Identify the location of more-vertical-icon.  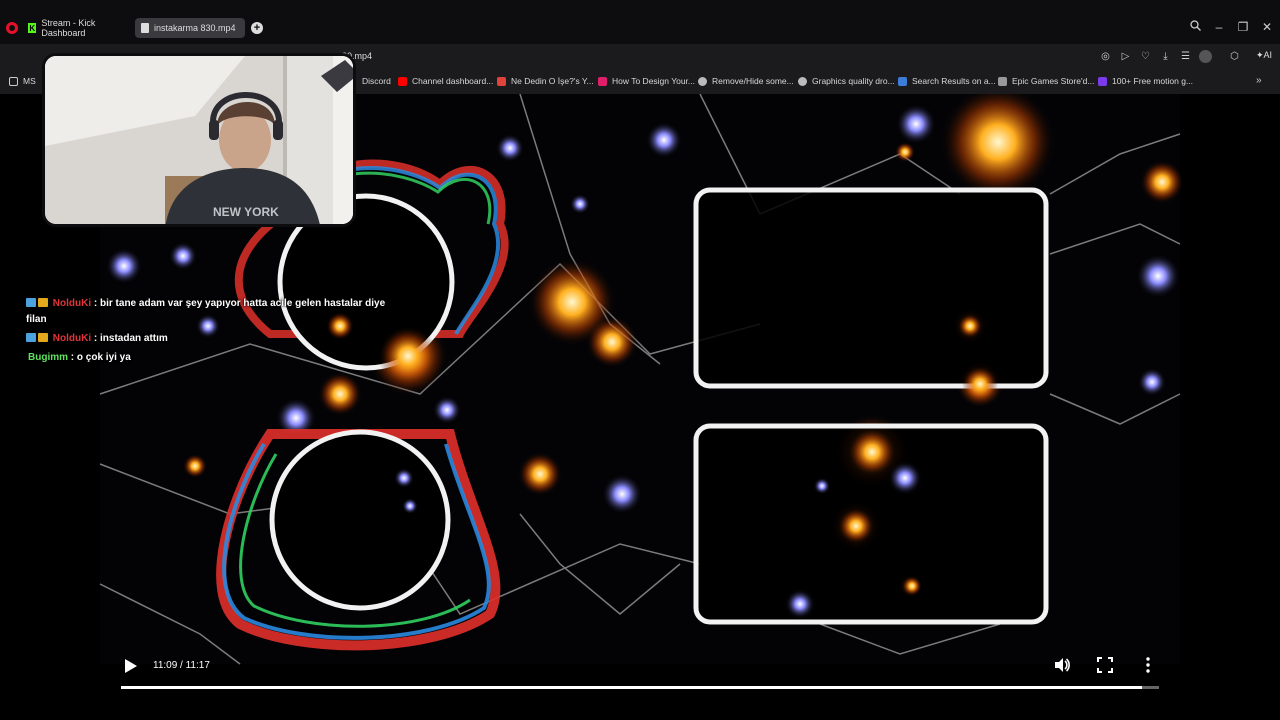
(1148, 665).